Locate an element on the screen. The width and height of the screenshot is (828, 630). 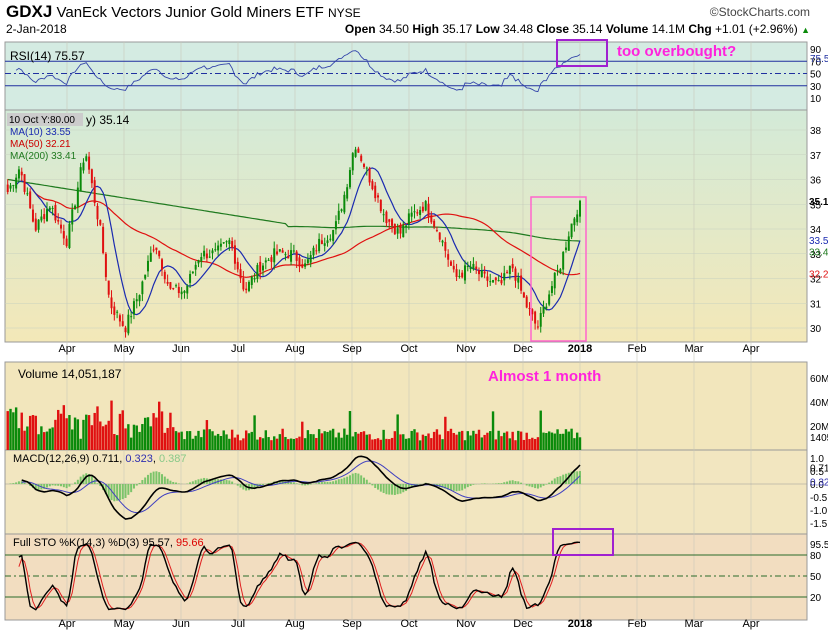
price-tag-ma200: 33.41 is located at coordinates (818, 253).